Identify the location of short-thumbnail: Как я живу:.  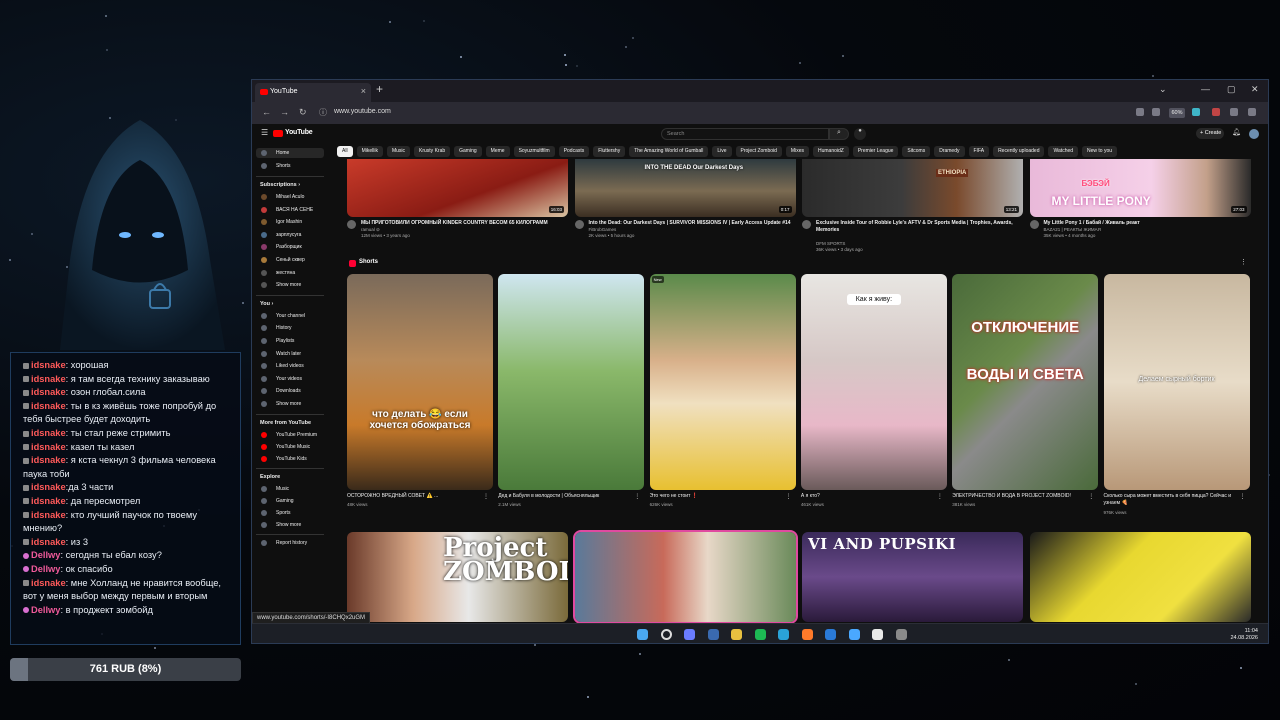
(873, 382).